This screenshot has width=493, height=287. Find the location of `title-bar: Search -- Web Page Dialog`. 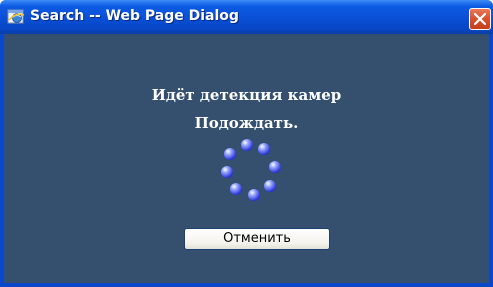

title-bar: Search -- Web Page Dialog is located at coordinates (246, 17).